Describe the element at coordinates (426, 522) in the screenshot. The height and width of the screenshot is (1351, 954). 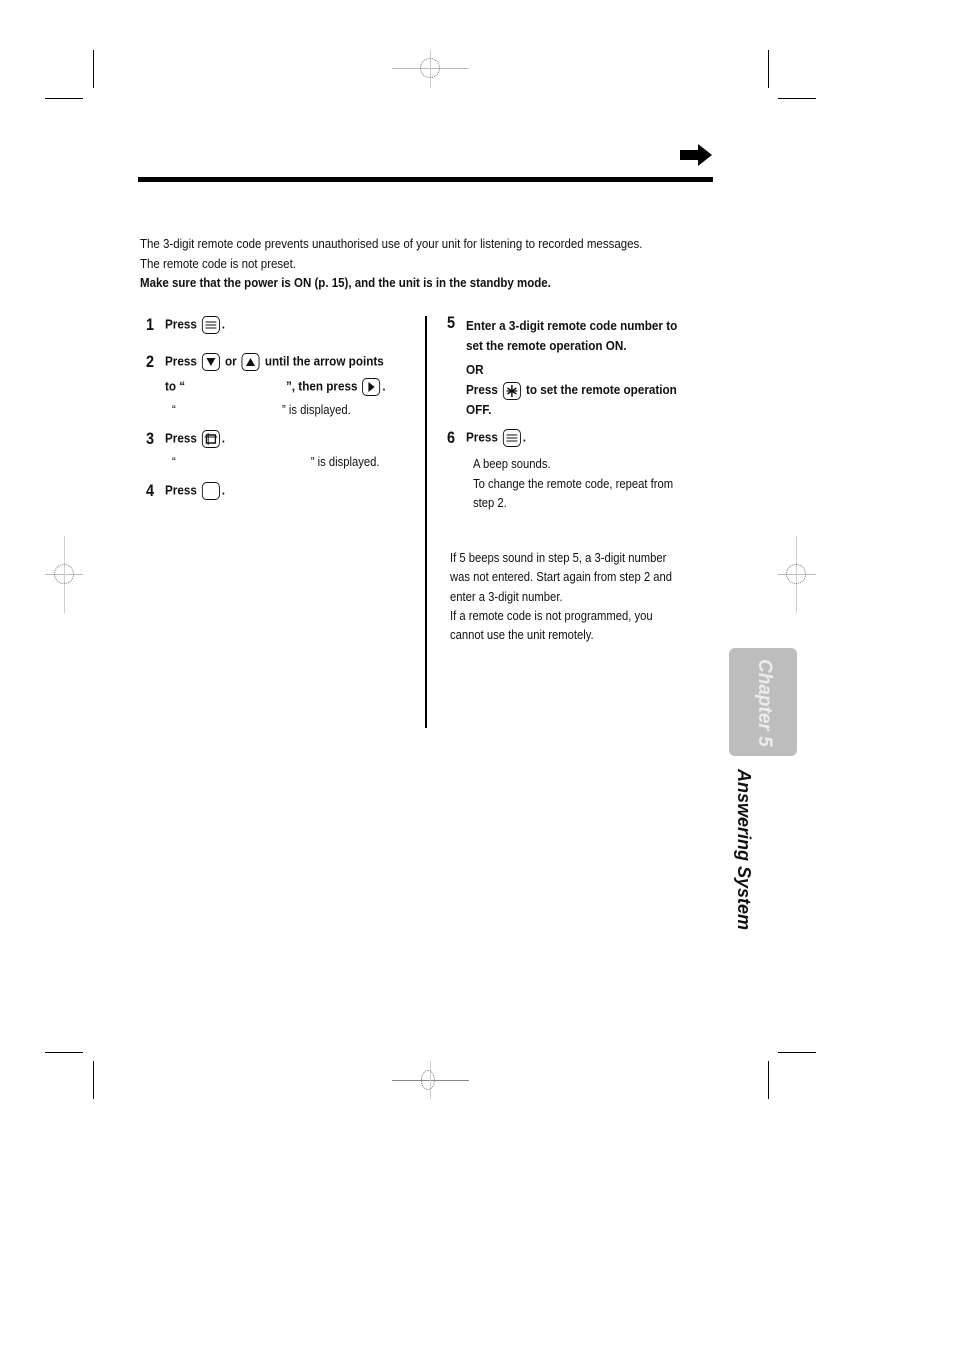
I see `column-divider` at that location.